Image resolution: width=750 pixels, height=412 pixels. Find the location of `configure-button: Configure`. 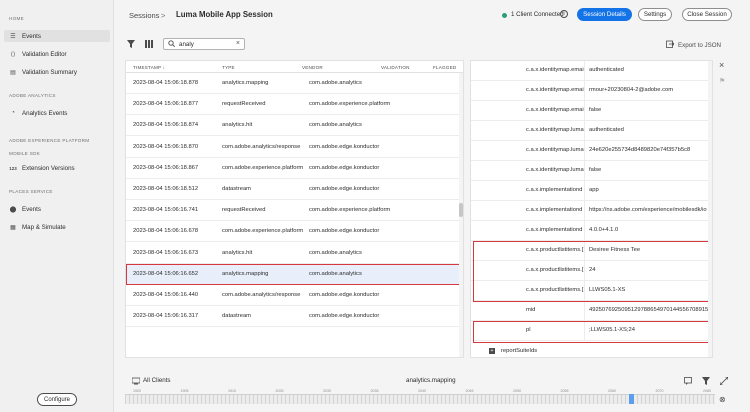

configure-button: Configure is located at coordinates (57, 399).